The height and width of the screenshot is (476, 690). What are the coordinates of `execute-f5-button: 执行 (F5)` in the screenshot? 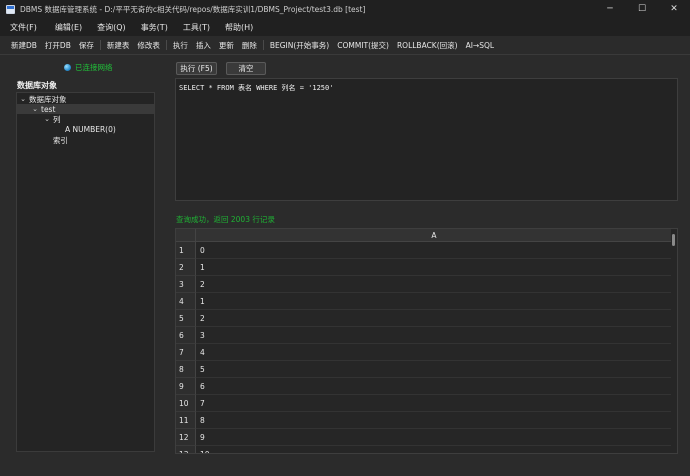 It's located at (196, 68).